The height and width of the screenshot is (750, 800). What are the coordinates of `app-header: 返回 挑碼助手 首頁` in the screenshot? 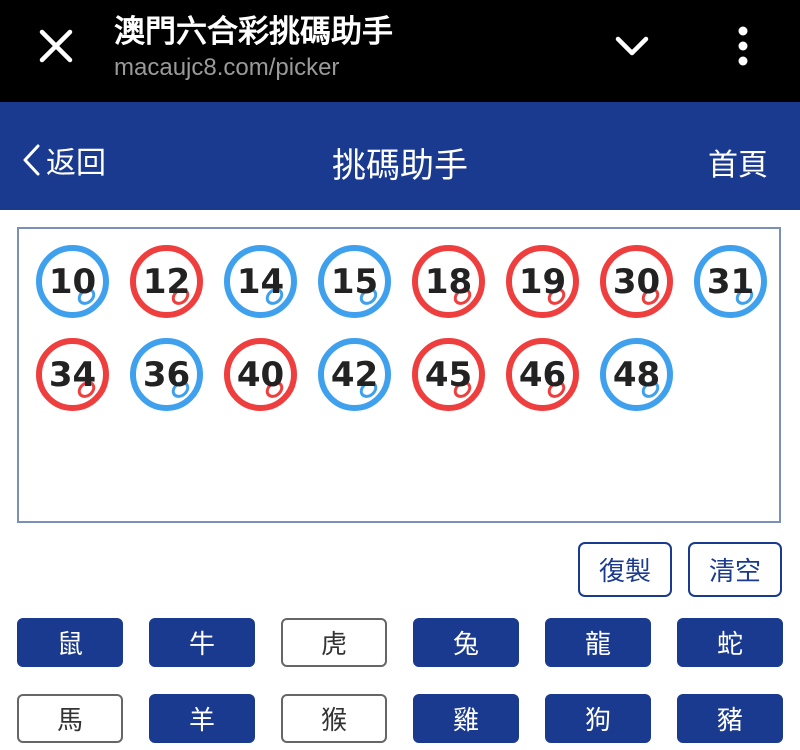 It's located at (400, 156).